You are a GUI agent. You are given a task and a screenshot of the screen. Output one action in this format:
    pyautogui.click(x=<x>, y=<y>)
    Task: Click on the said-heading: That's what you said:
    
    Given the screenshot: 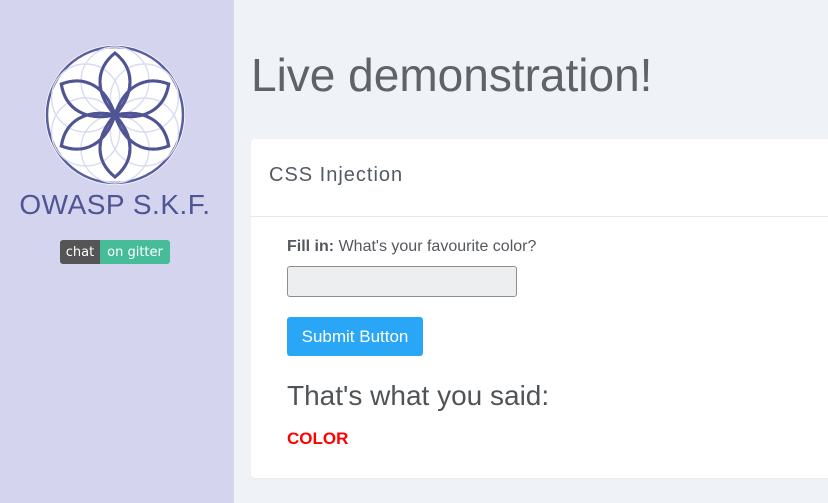 What is the action you would take?
    pyautogui.click(x=418, y=395)
    